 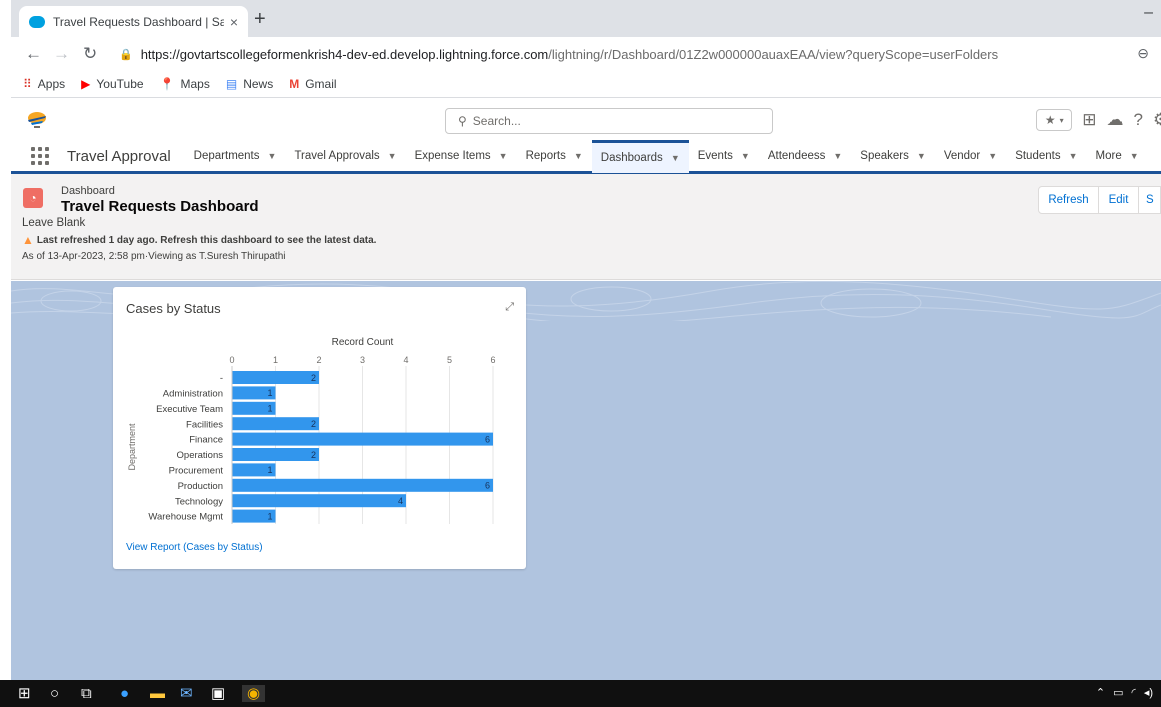 I want to click on nav-item-events: Events ▼, so click(x=724, y=156).